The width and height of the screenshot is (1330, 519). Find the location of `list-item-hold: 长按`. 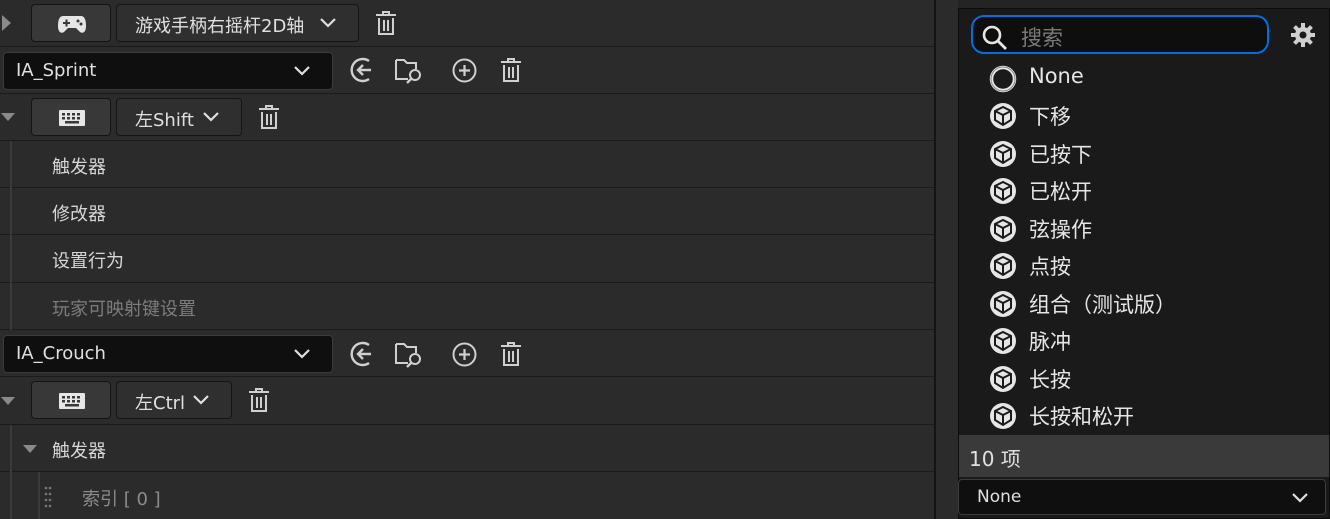

list-item-hold: 长按 is located at coordinates (1145, 377).